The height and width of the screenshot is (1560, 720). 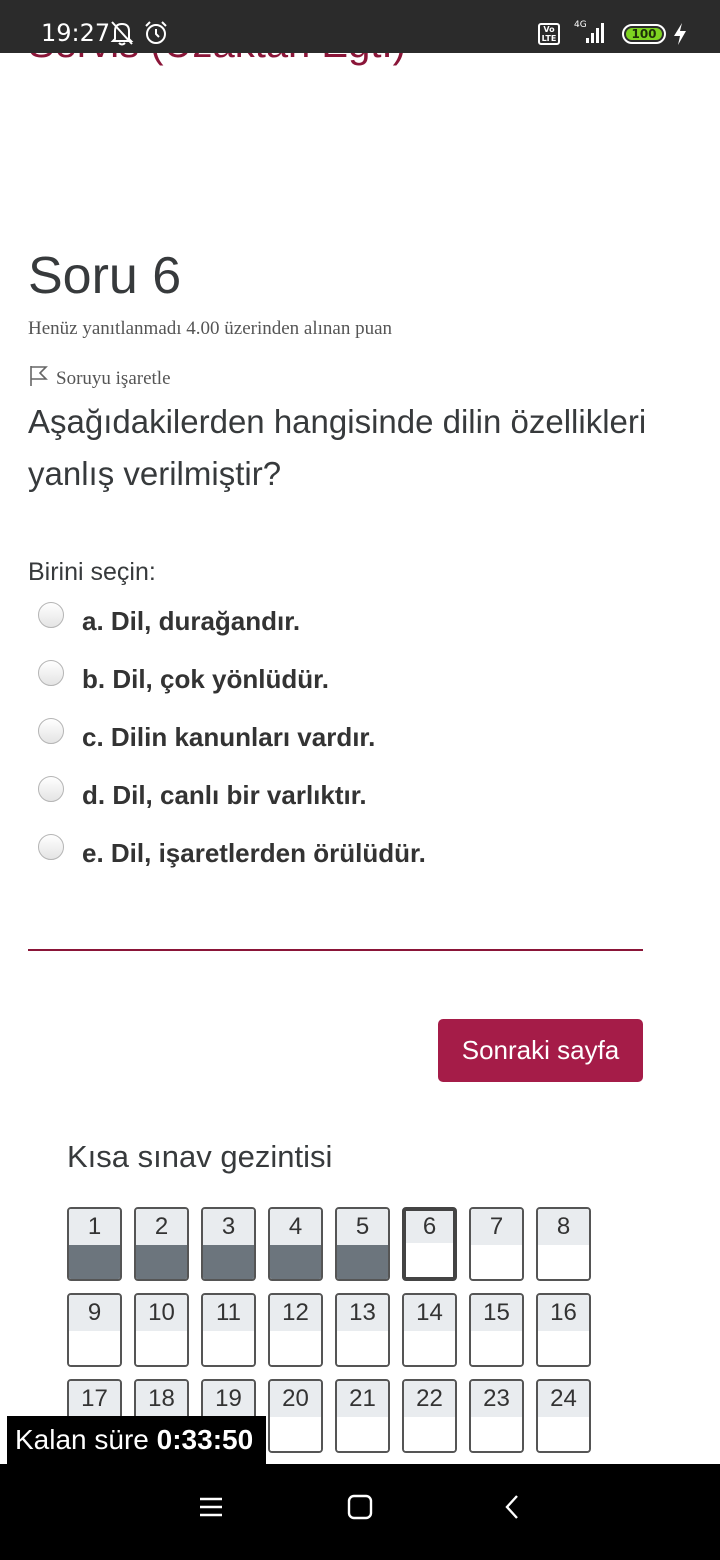 I want to click on battery-icon: 100, so click(x=644, y=34).